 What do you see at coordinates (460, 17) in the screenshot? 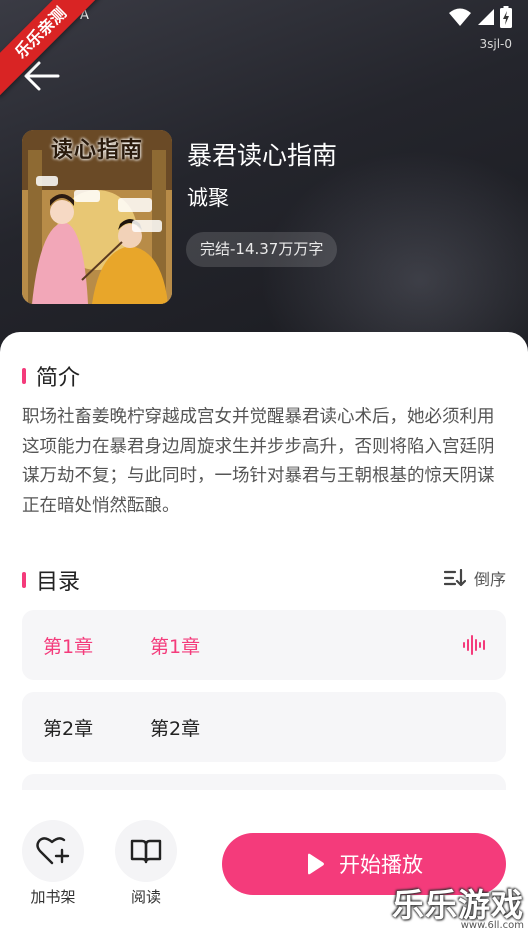
I see `wifi-icon` at bounding box center [460, 17].